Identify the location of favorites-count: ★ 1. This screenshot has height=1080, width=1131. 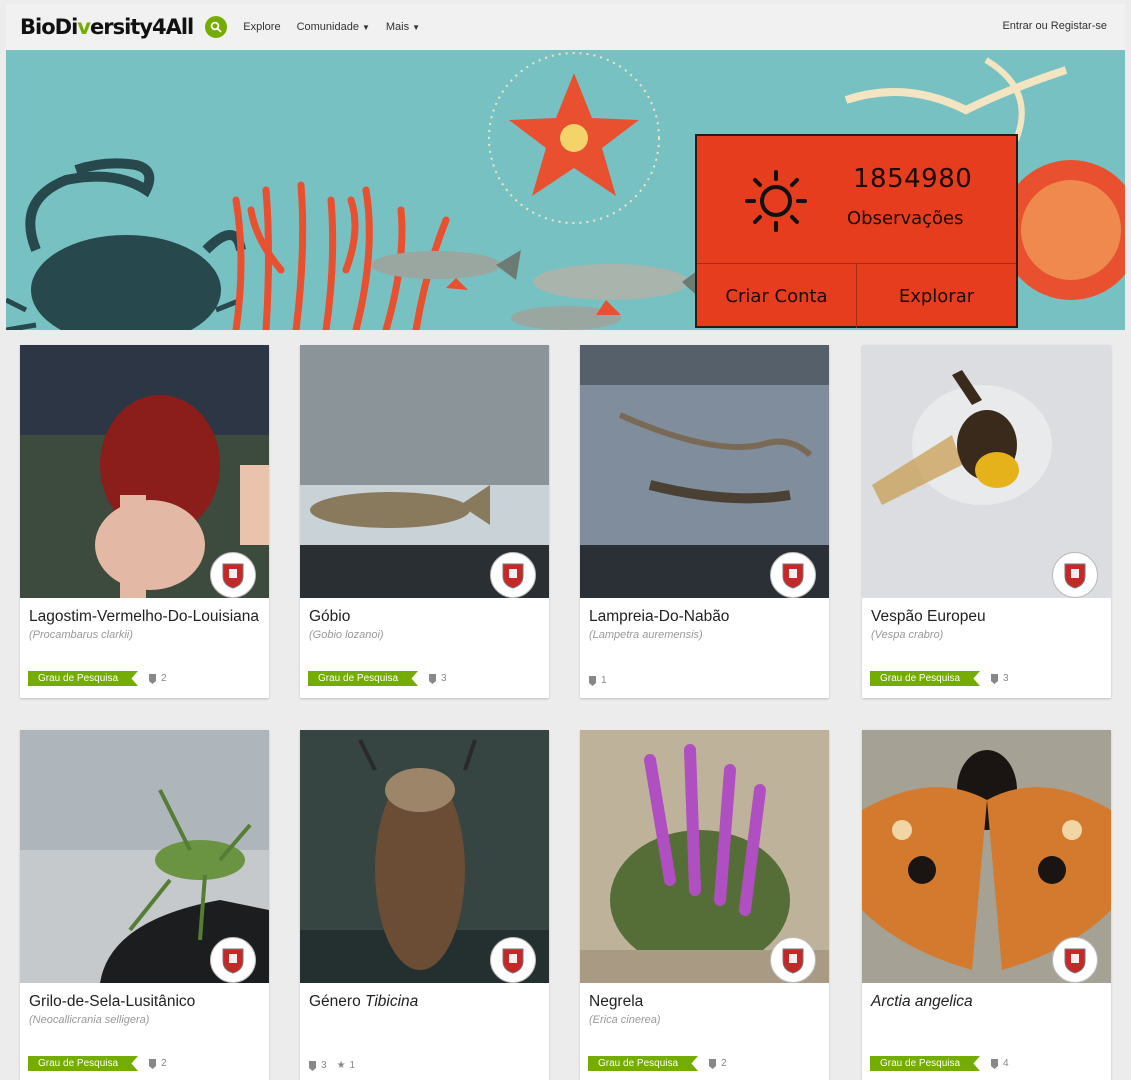
(346, 1065).